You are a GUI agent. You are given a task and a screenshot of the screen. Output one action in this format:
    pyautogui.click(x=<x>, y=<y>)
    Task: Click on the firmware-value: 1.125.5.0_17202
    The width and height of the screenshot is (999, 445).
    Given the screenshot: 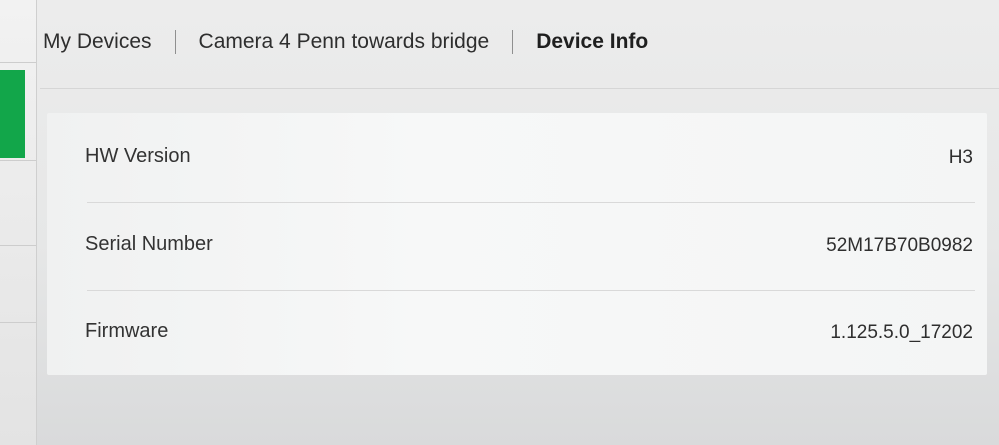 What is the action you would take?
    pyautogui.click(x=901, y=332)
    